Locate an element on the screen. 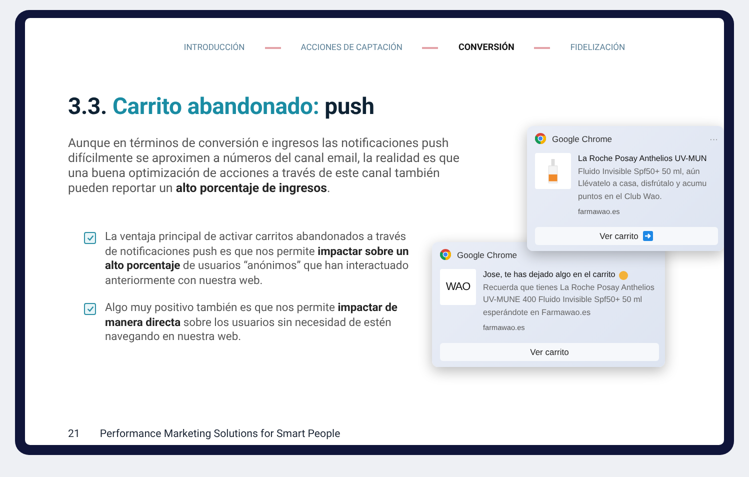  page-title: 3.3. Carrito abandonado: push is located at coordinates (222, 106).